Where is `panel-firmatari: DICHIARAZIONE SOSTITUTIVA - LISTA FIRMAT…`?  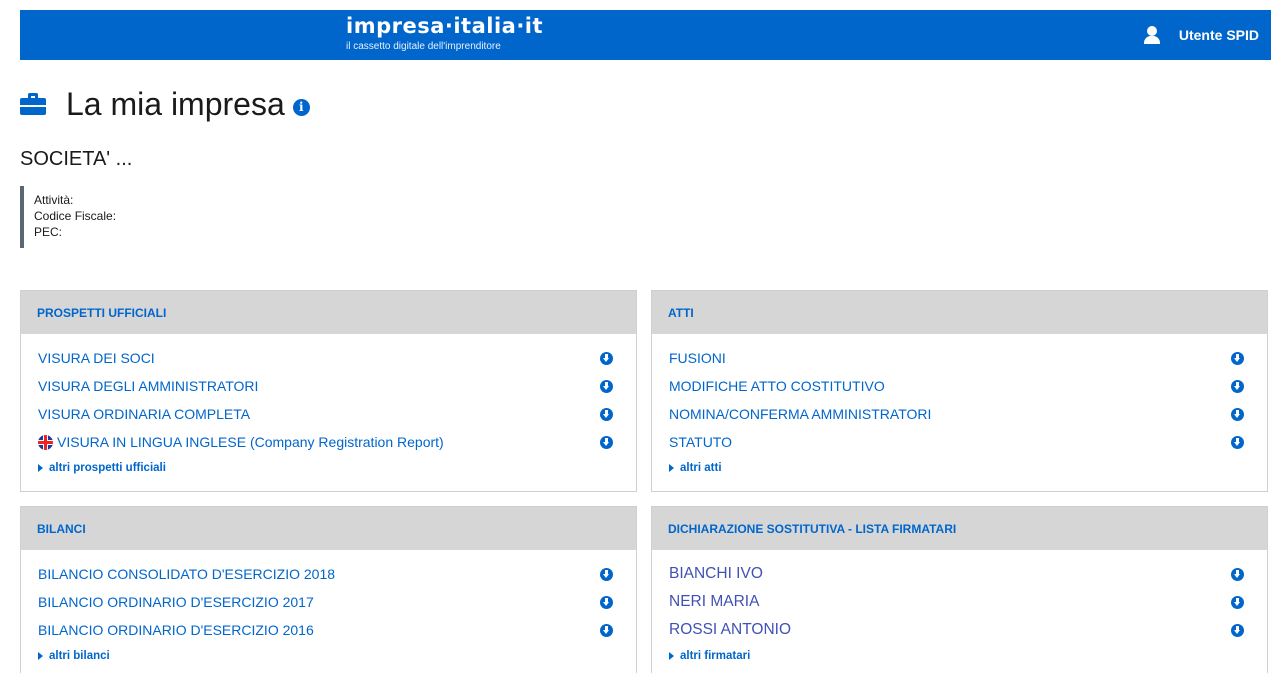 panel-firmatari: DICHIARAZIONE SOSTITUTIVA - LISTA FIRMAT… is located at coordinates (959, 589).